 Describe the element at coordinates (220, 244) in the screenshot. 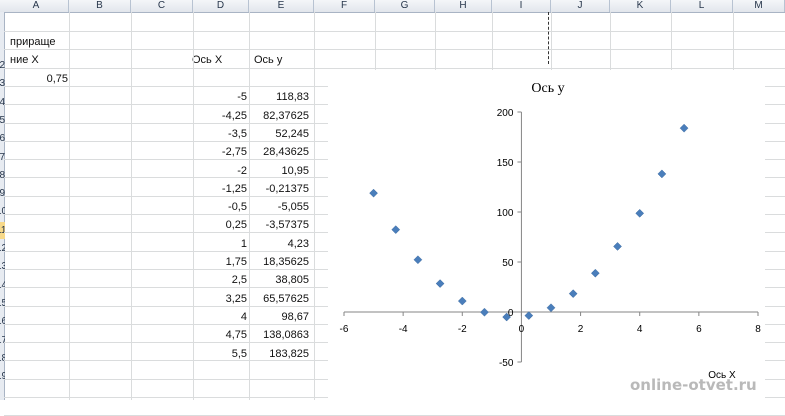

I see `cell-x-value: 1` at that location.